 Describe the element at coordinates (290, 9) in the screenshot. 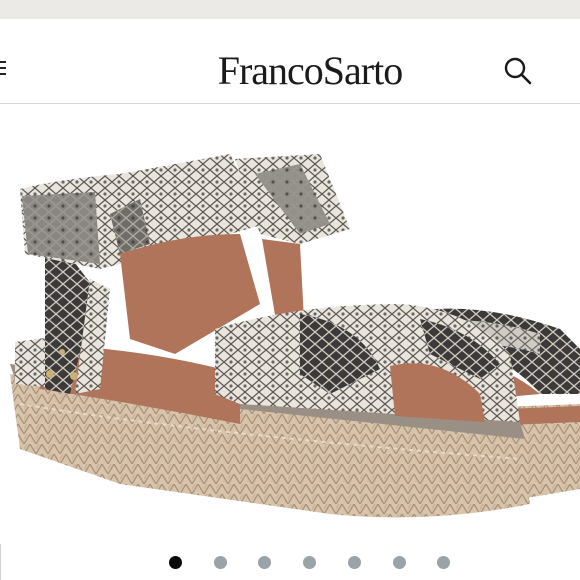

I see `top-strip` at that location.